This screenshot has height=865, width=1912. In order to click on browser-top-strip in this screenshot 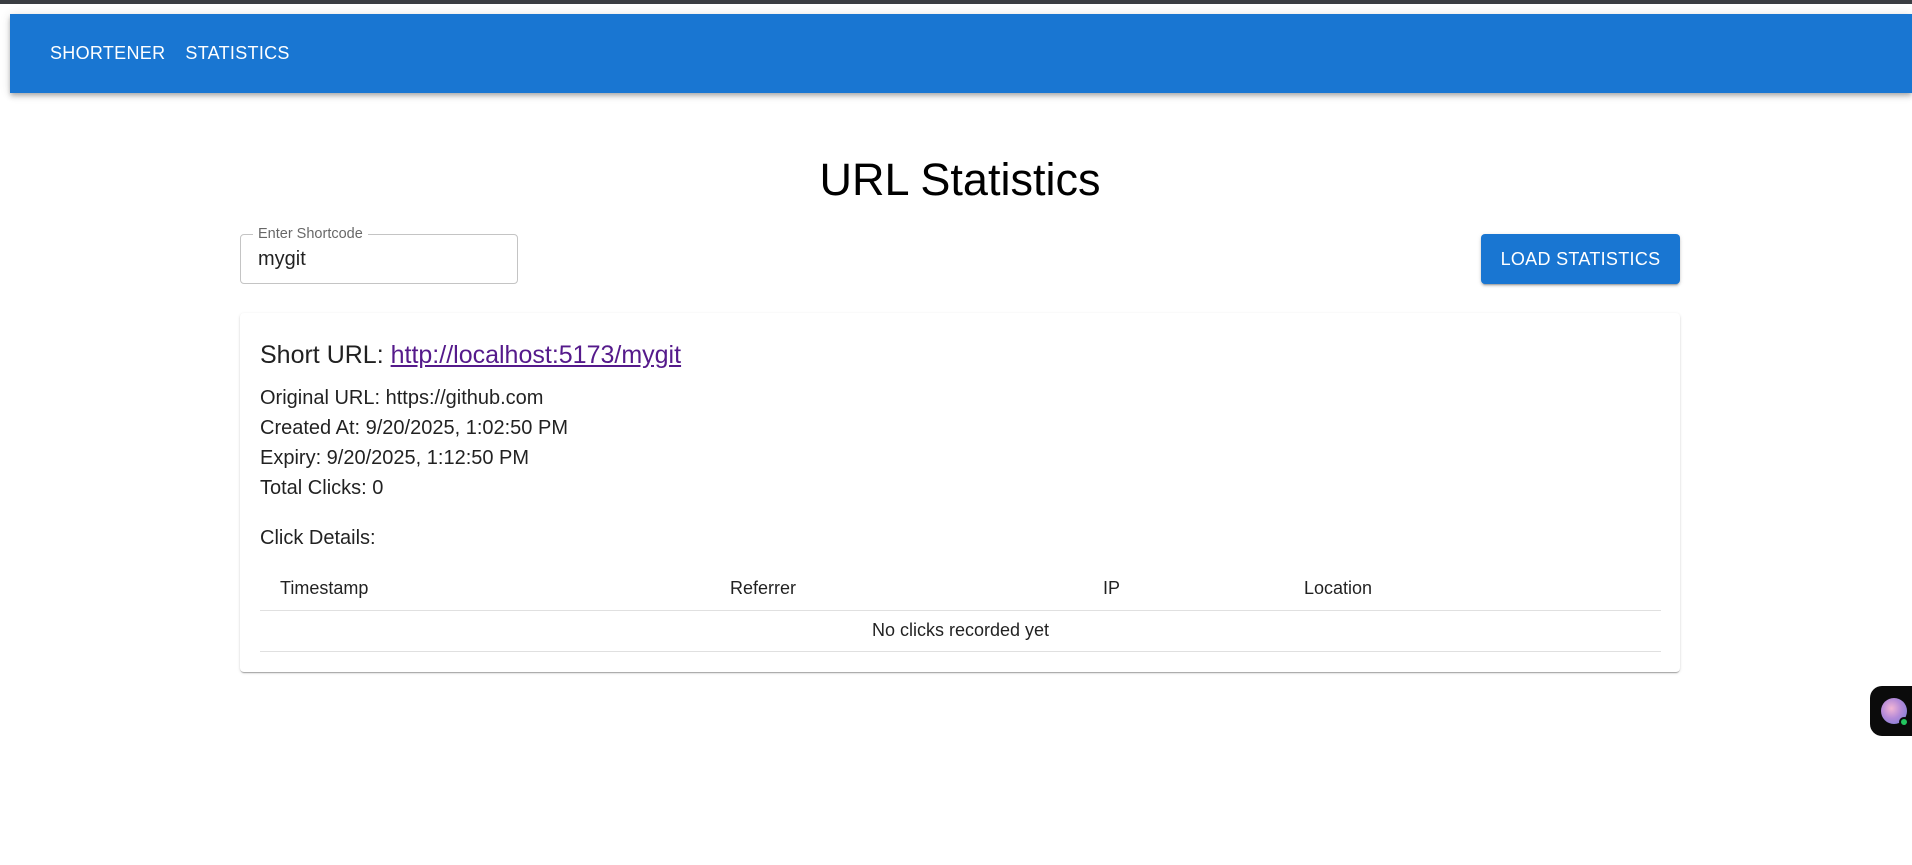, I will do `click(956, 2)`.